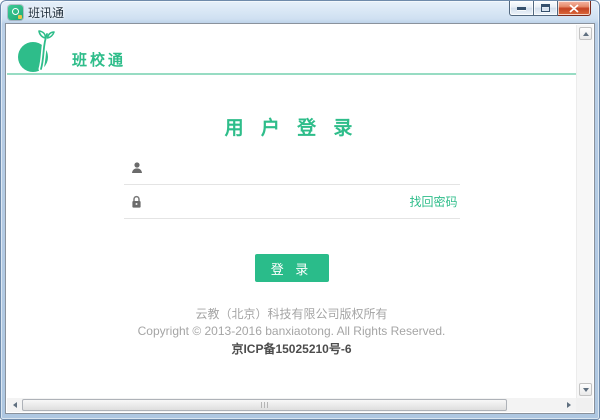 This screenshot has height=420, width=600. What do you see at coordinates (433, 201) in the screenshot?
I see `forgot-password-link: 找回密码` at bounding box center [433, 201].